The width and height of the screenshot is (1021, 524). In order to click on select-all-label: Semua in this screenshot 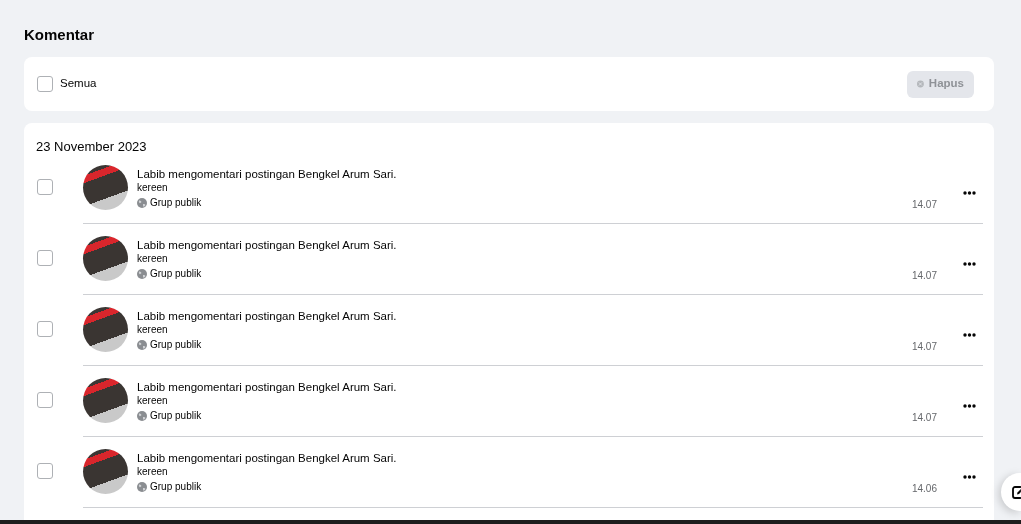, I will do `click(78, 84)`.